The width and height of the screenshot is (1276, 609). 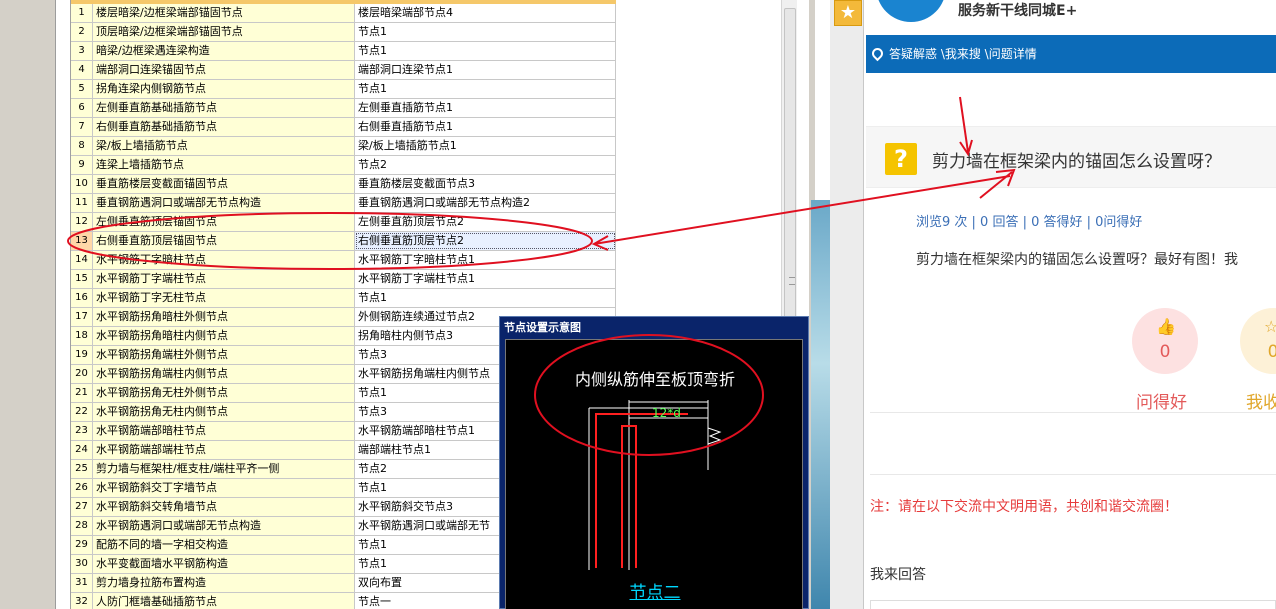 What do you see at coordinates (82, 469) in the screenshot?
I see `row-number: 25` at bounding box center [82, 469].